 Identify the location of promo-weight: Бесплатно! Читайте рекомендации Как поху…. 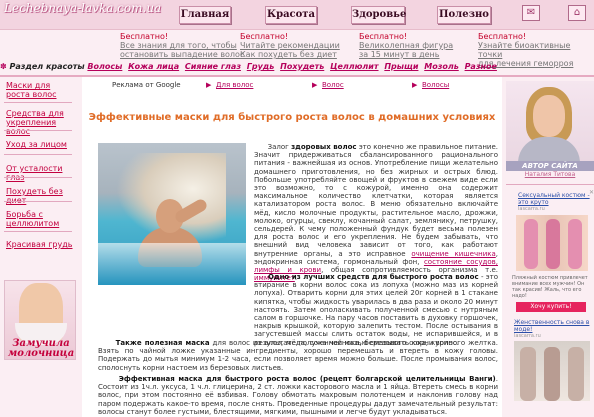
(290, 45).